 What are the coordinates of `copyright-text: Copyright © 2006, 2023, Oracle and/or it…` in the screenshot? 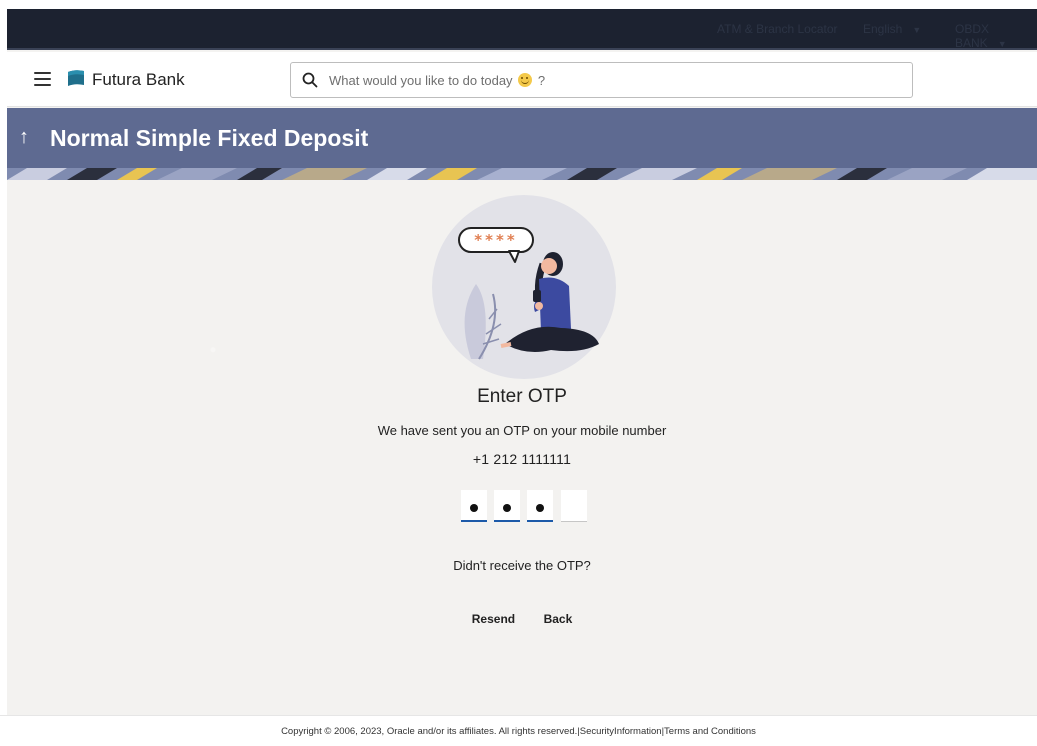 It's located at (429, 731).